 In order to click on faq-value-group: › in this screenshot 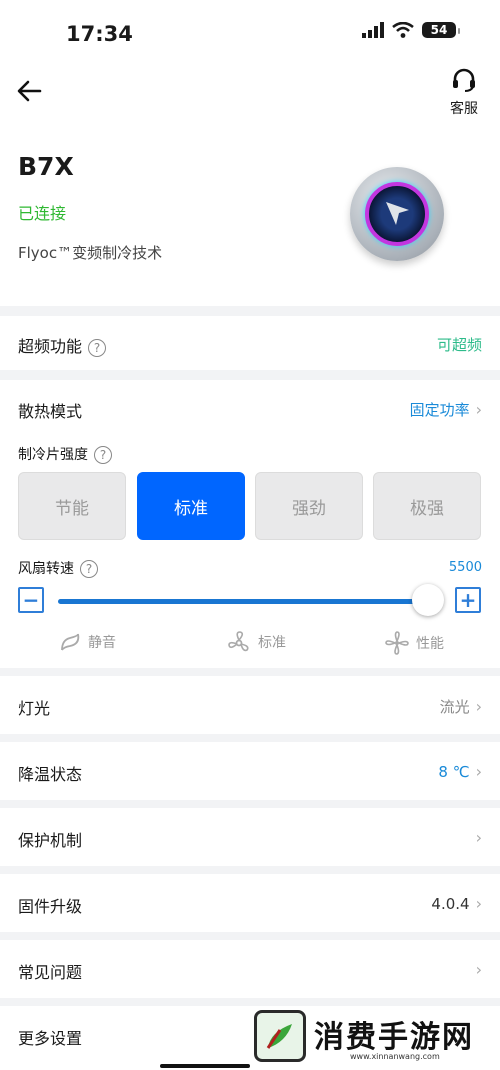, I will do `click(476, 969)`.